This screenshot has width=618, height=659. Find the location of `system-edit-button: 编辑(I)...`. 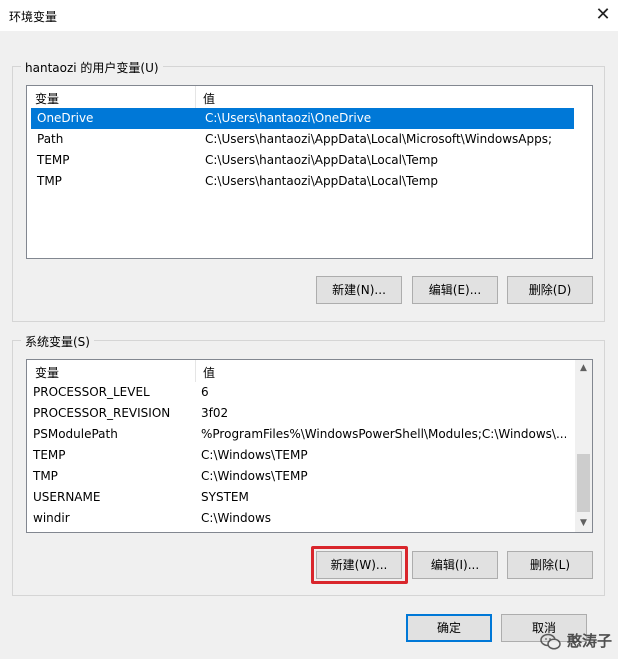

system-edit-button: 编辑(I)... is located at coordinates (455, 565).